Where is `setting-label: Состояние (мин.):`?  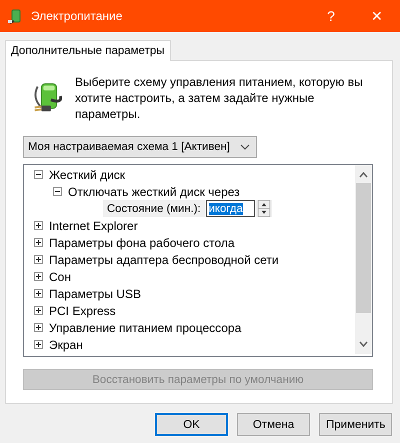
setting-label: Состояние (мин.): is located at coordinates (154, 208).